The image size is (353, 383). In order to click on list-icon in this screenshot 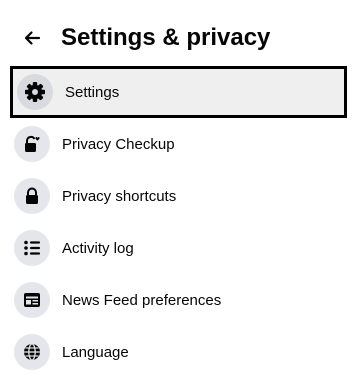, I will do `click(32, 248)`.